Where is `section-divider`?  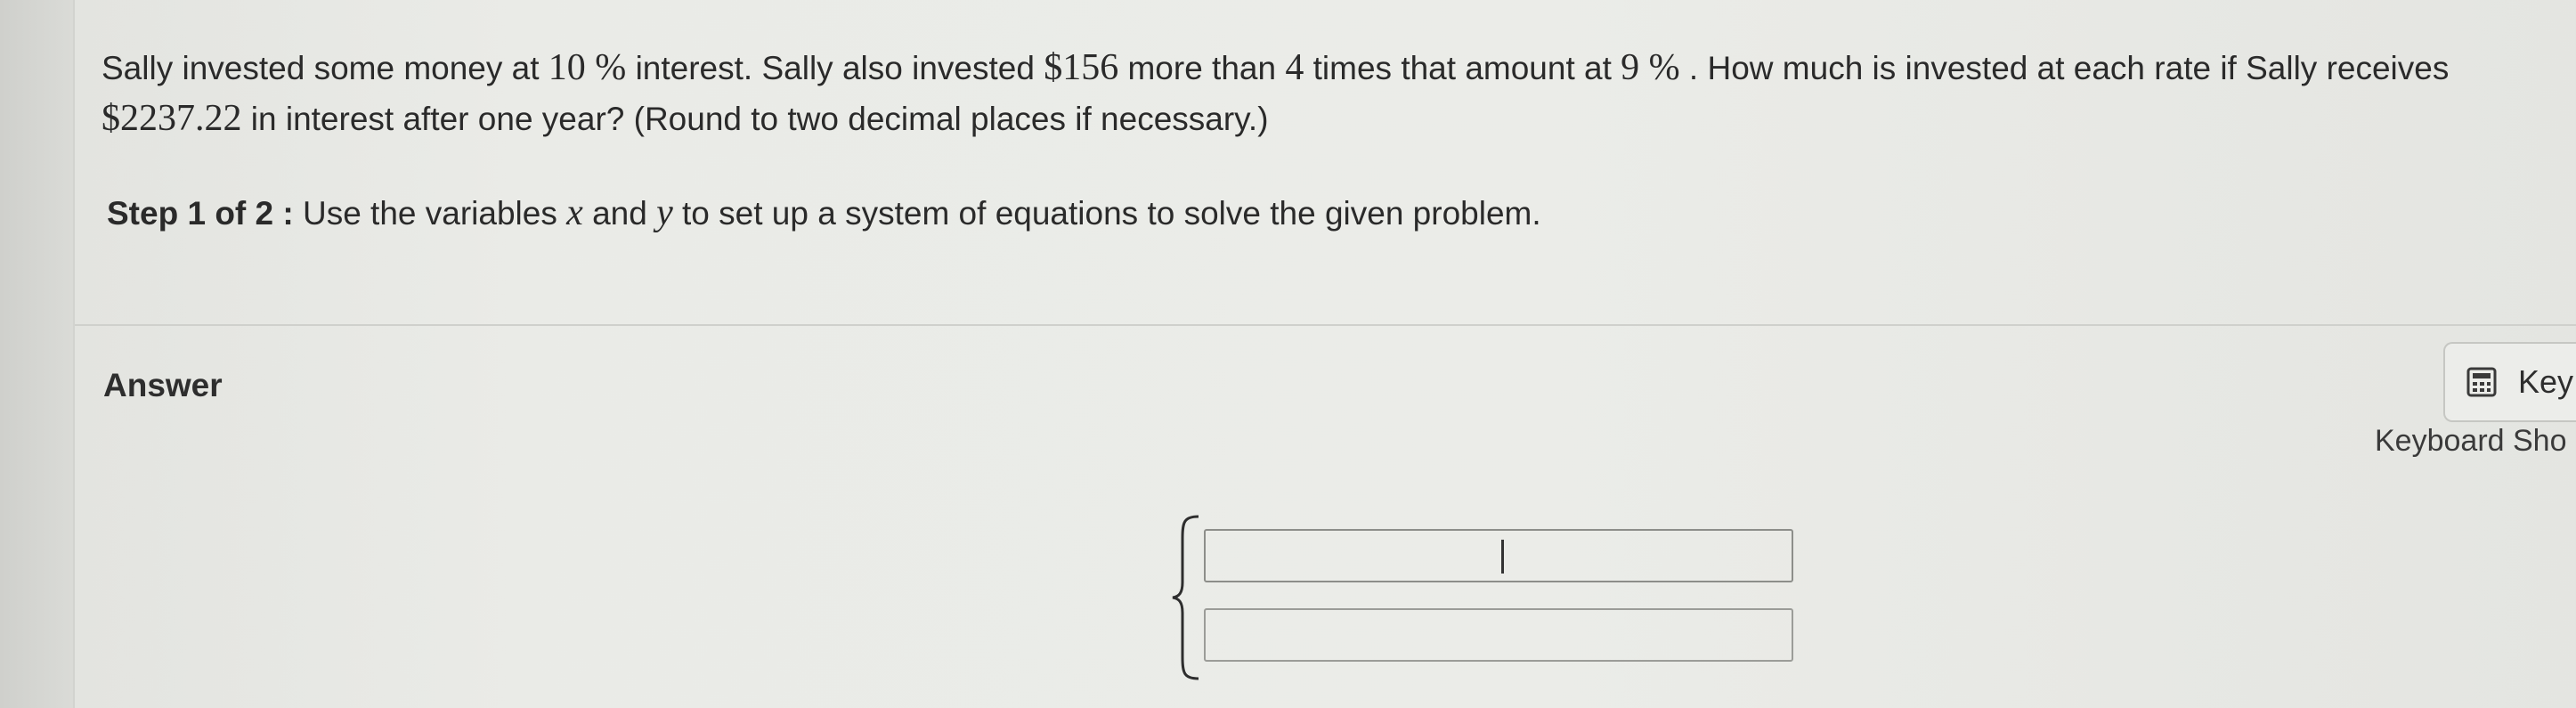 section-divider is located at coordinates (1325, 325).